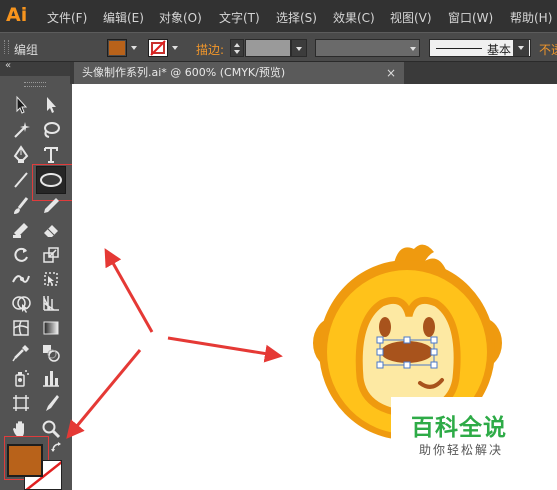  What do you see at coordinates (459, 428) in the screenshot?
I see `watermark-title: 百科全说` at bounding box center [459, 428].